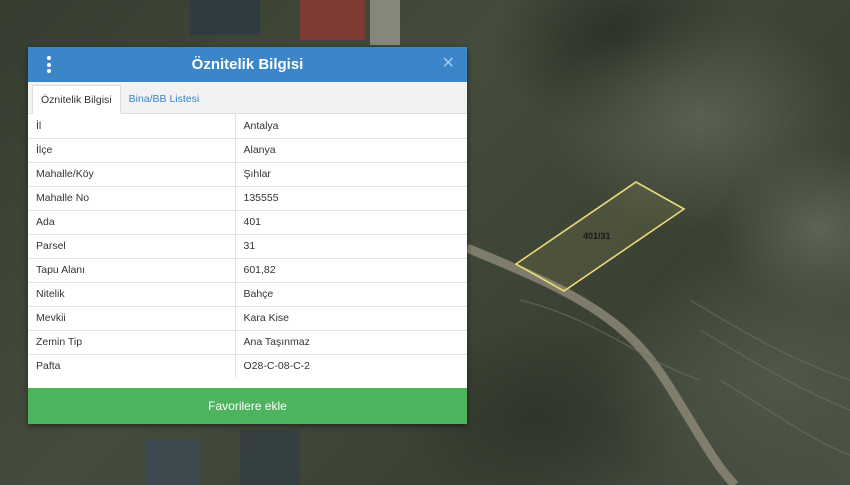 The height and width of the screenshot is (485, 850). What do you see at coordinates (351, 174) in the screenshot?
I see `attribute-value: Şıhlar` at bounding box center [351, 174].